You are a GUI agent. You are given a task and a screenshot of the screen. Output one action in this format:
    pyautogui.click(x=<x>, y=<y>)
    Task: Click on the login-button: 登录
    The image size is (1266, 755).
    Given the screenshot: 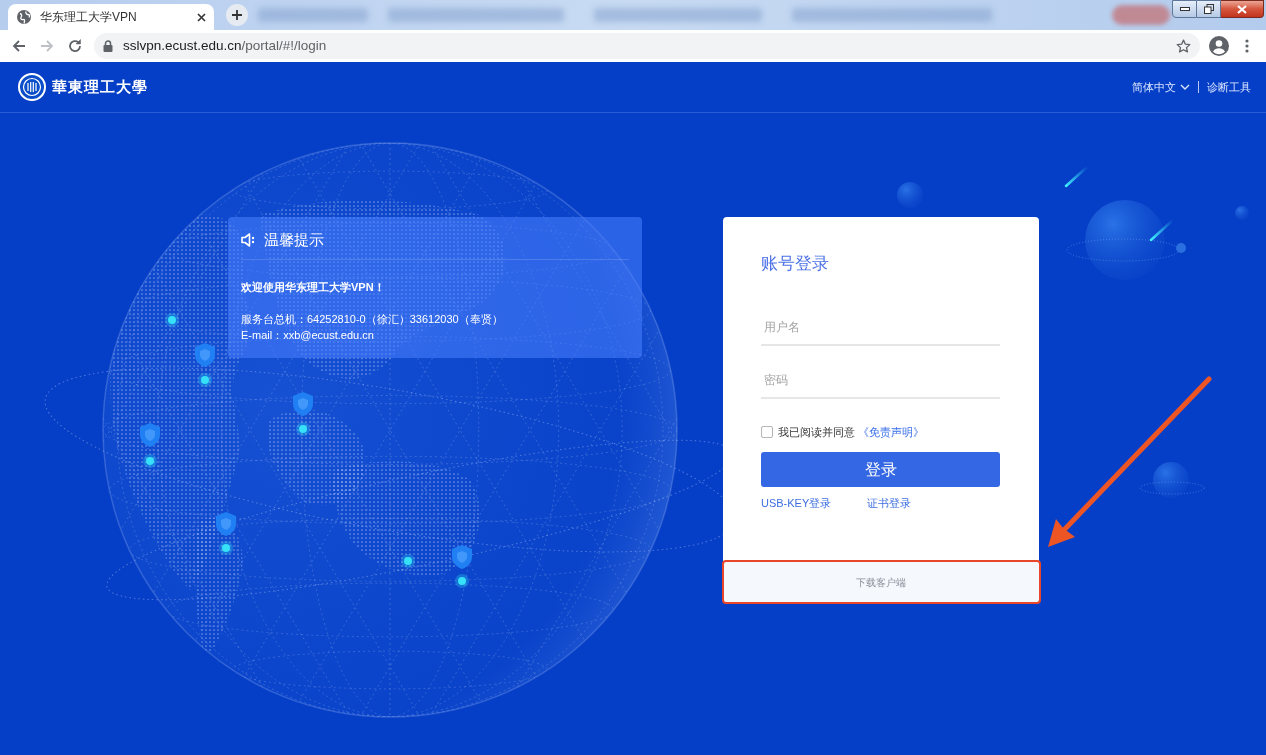 What is the action you would take?
    pyautogui.click(x=880, y=469)
    